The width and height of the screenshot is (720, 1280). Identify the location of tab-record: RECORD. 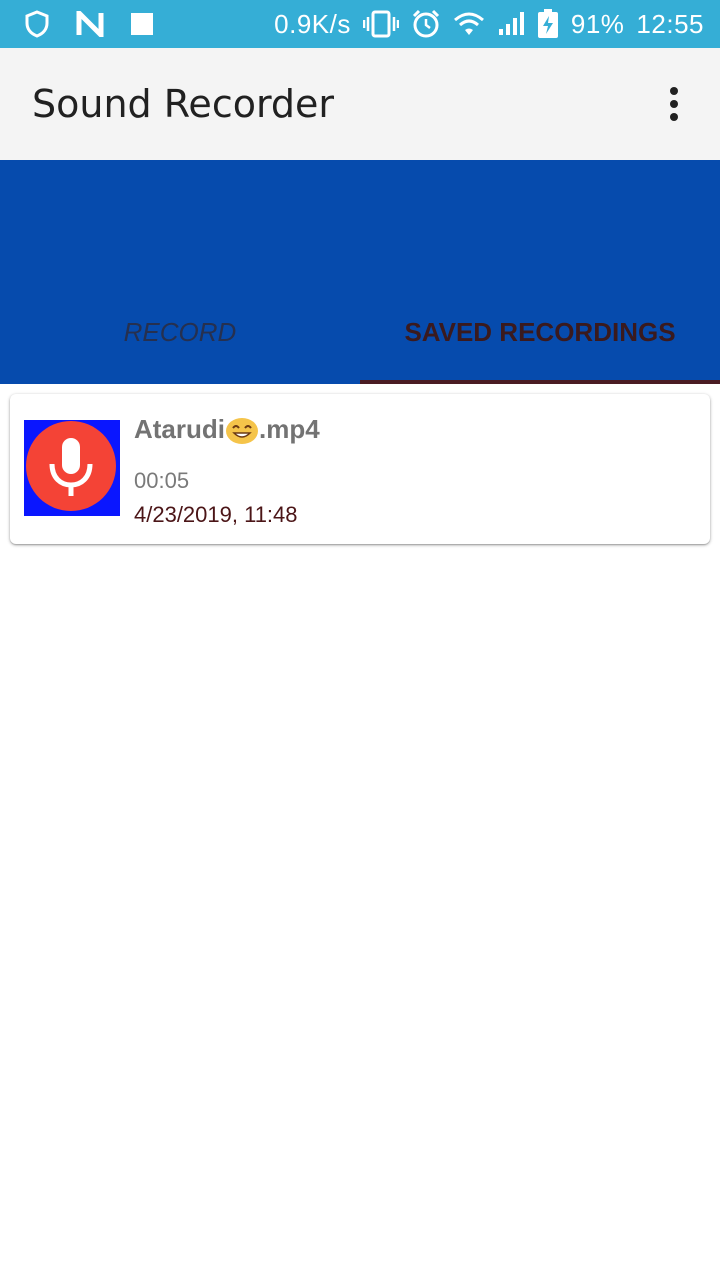
(180, 332).